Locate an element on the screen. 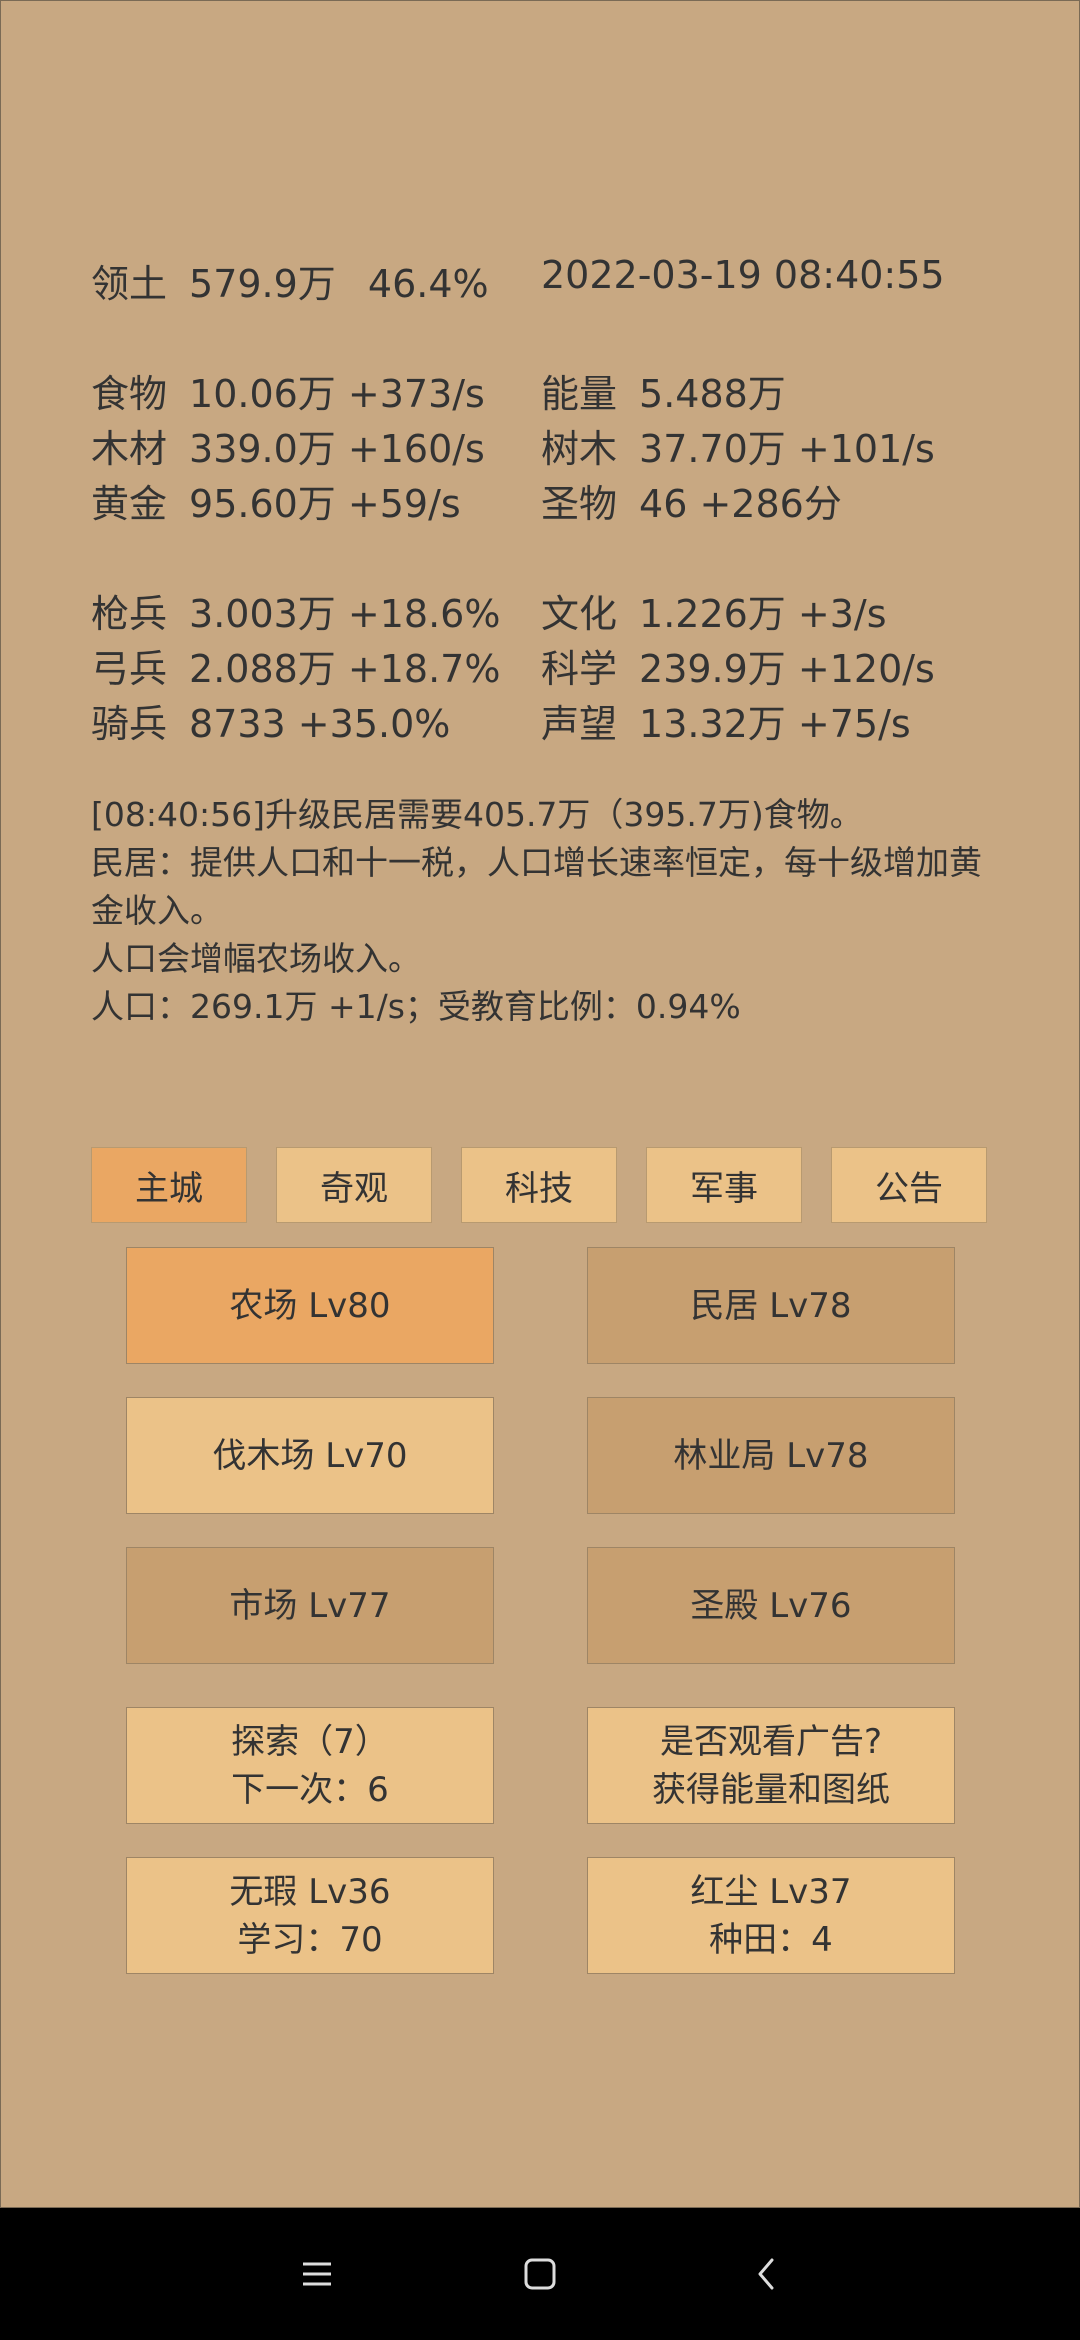  building-label: 民居 Lv78 is located at coordinates (771, 1305).